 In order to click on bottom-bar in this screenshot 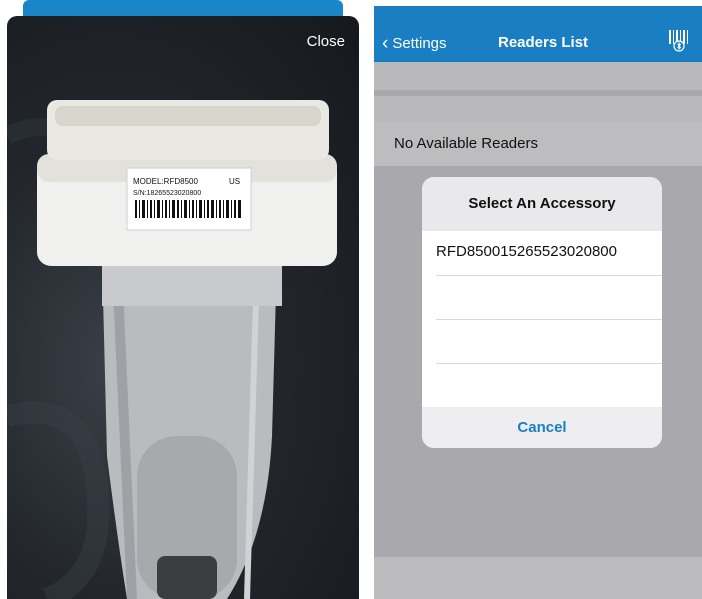, I will do `click(538, 578)`.